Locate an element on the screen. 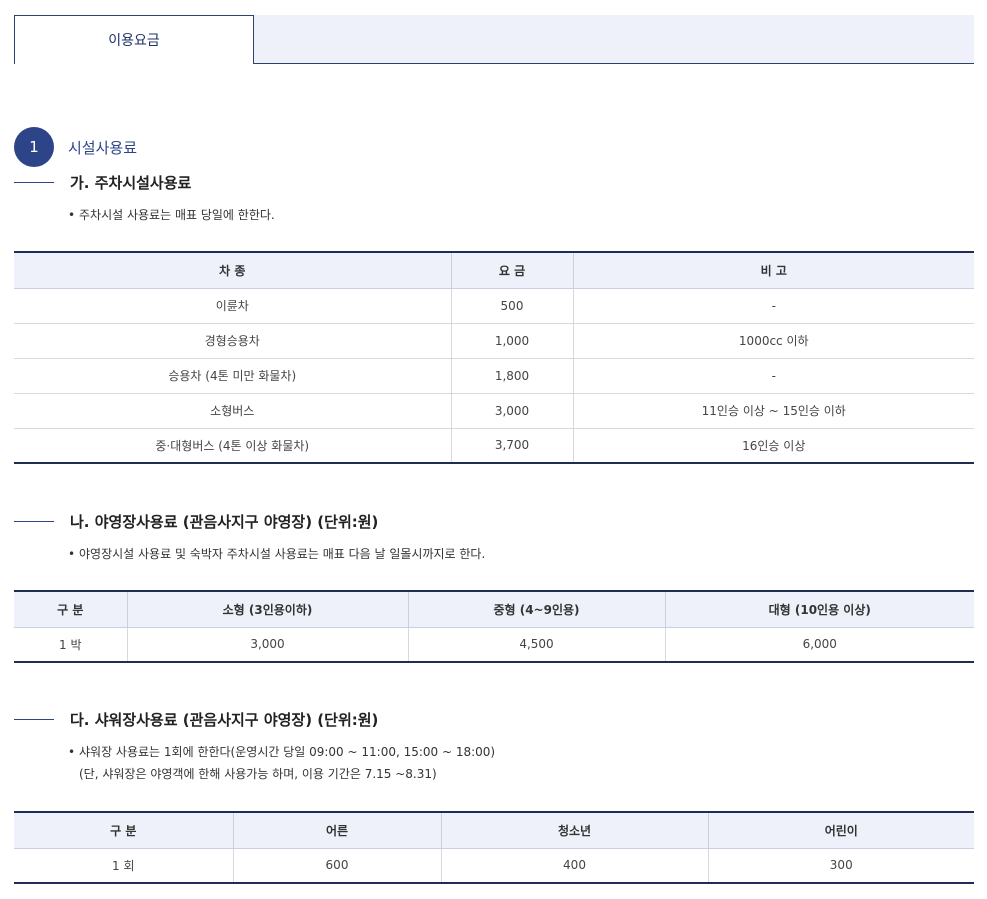  section-title: 시설사용료 is located at coordinates (103, 147).